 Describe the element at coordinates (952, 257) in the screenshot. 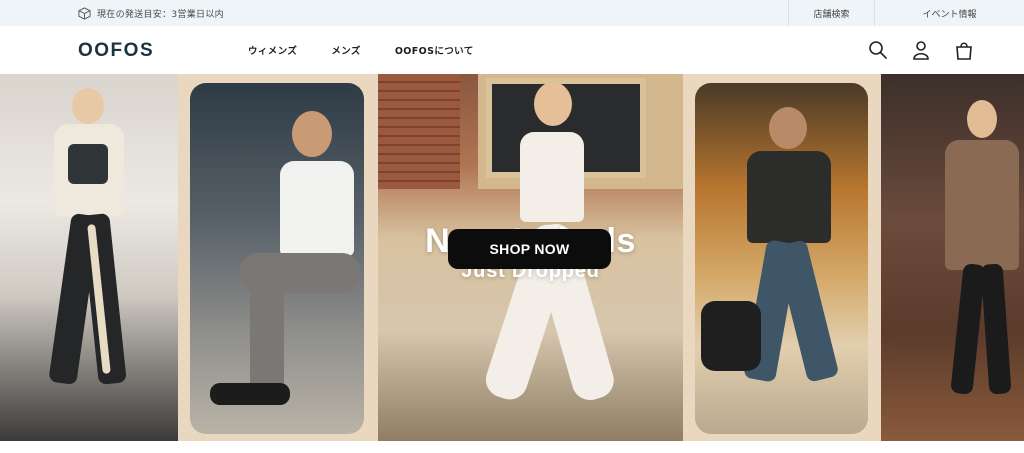

I see `hero-image-womens-casual` at that location.